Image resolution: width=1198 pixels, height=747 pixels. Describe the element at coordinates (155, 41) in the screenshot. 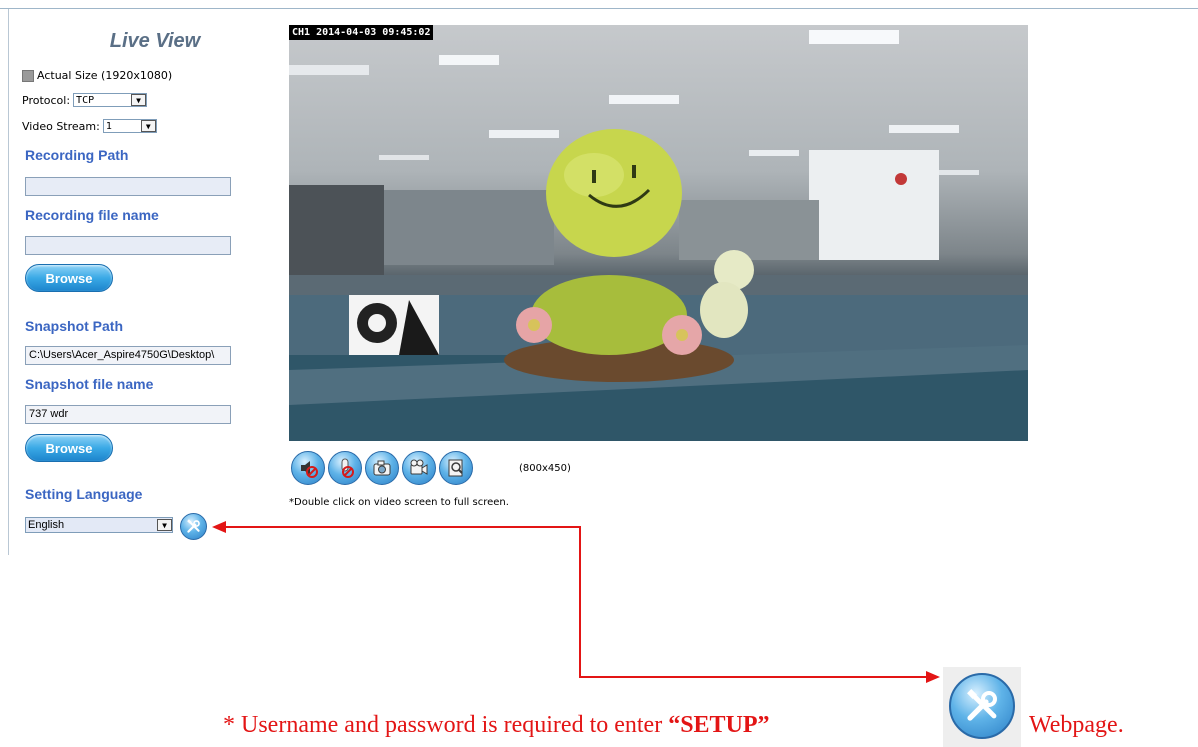

I see `live-view-title: Live View` at that location.